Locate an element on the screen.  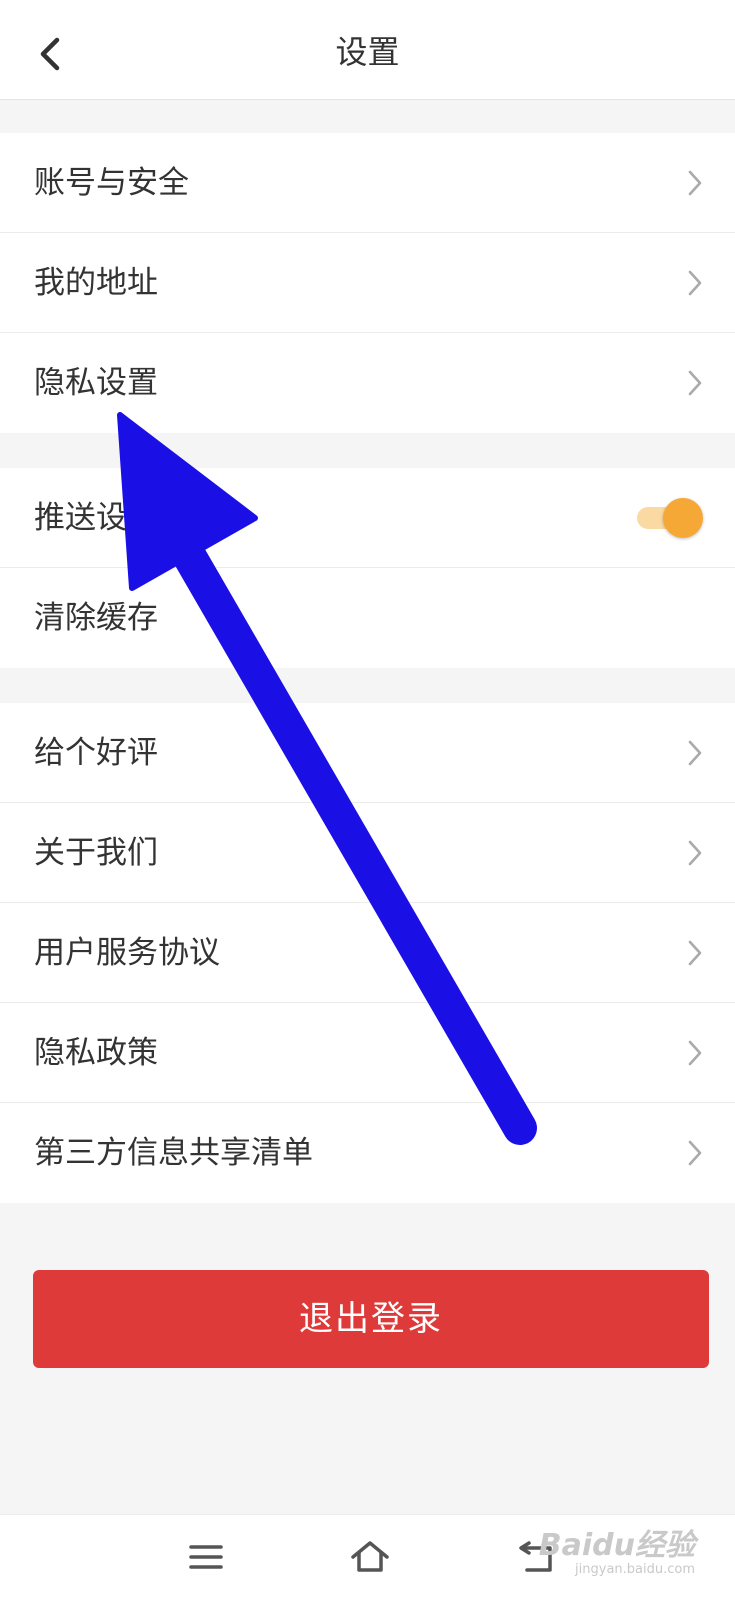
menu-icon is located at coordinates (206, 1557).